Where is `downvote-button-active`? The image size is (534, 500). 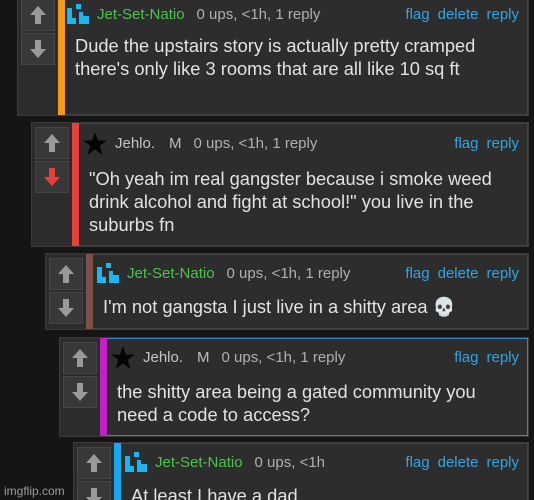 downvote-button-active is located at coordinates (52, 177).